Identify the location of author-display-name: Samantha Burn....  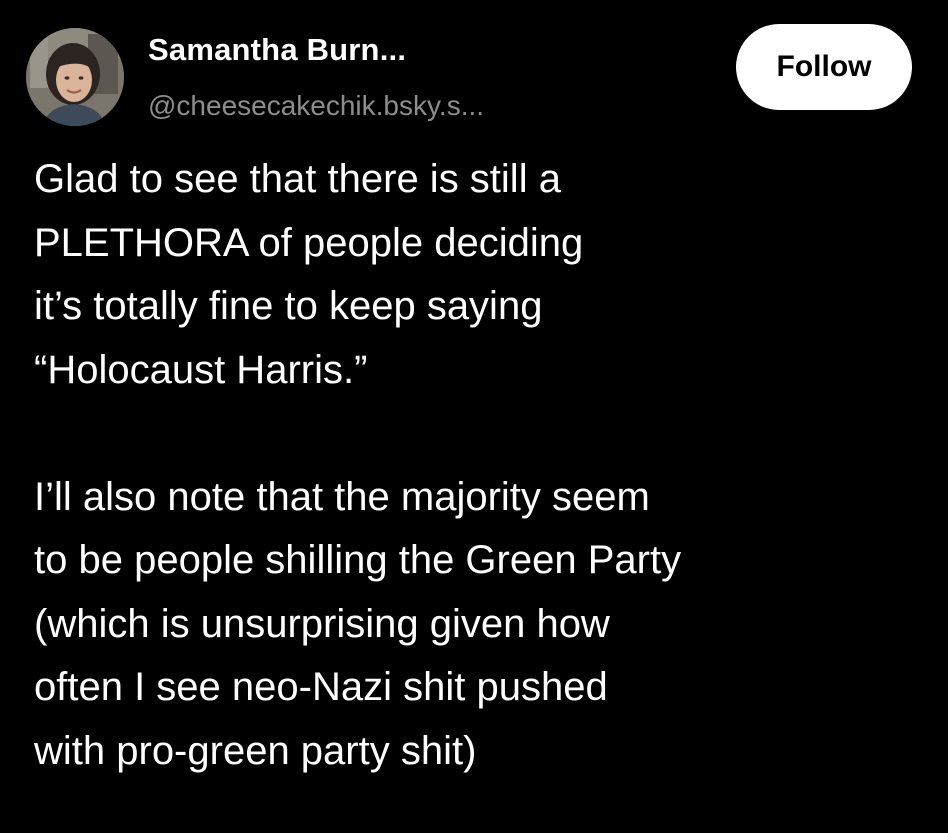
(277, 50).